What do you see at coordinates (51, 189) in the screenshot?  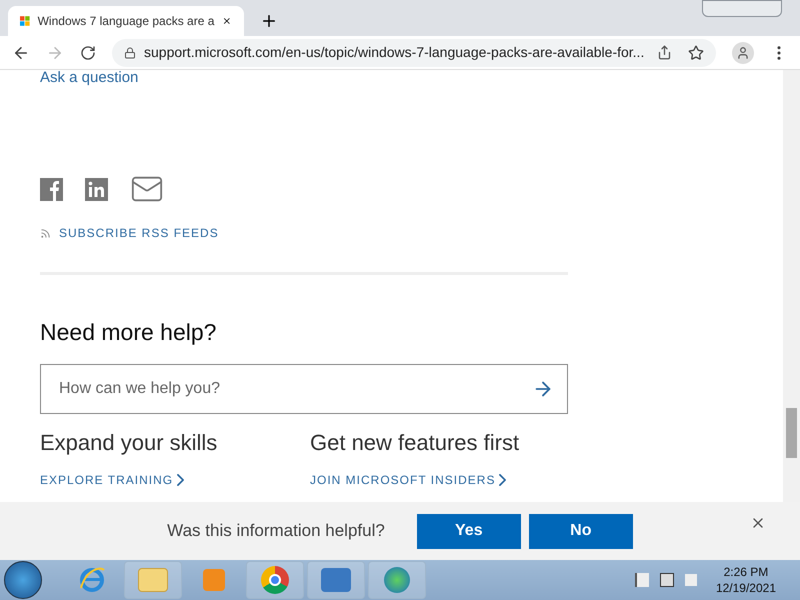 I see `facebook-icon` at bounding box center [51, 189].